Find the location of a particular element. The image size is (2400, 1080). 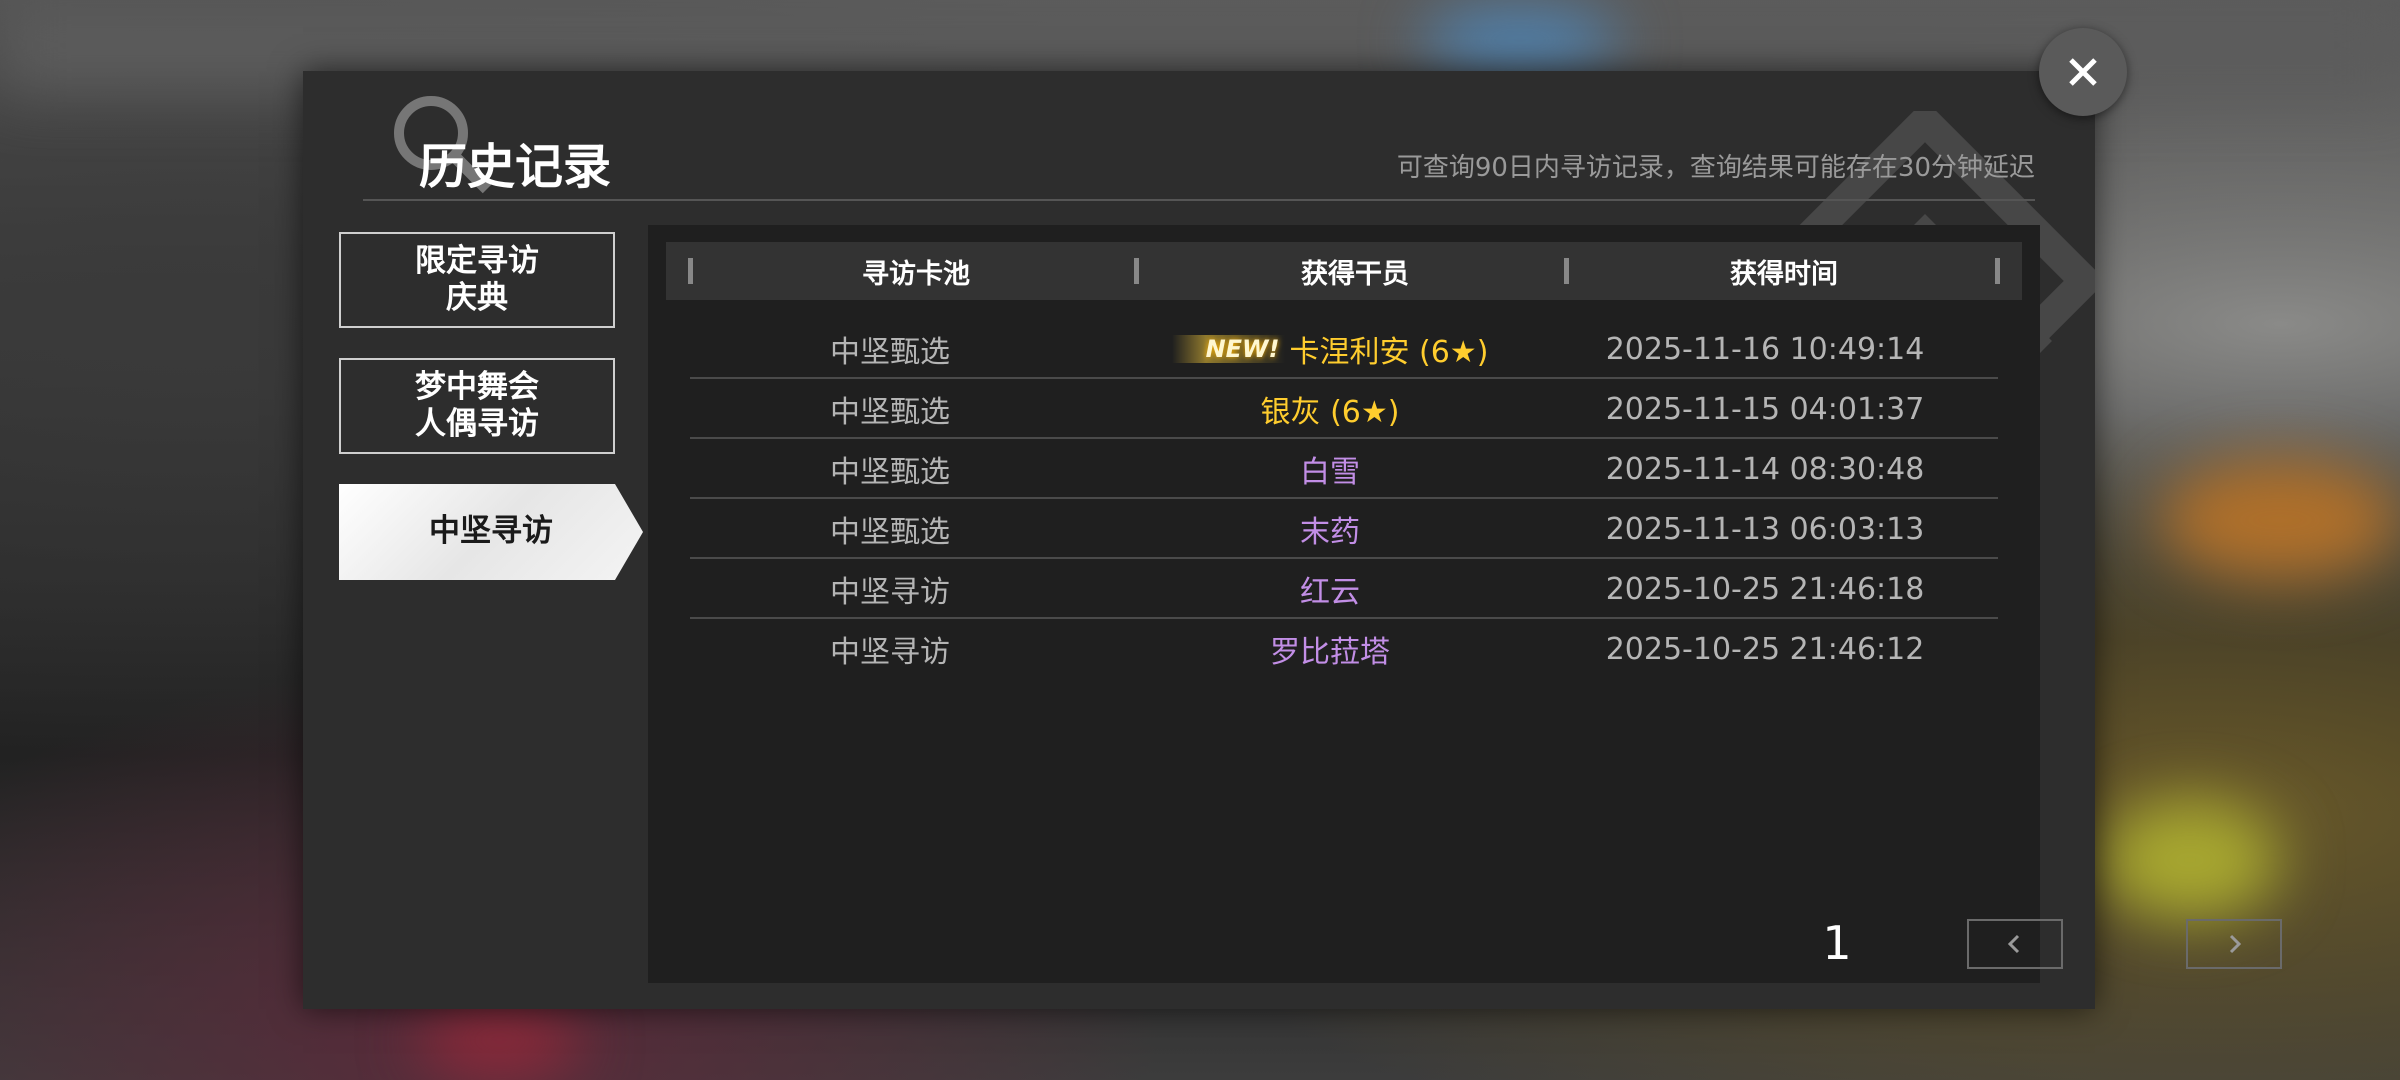

operator-name: 白雪 is located at coordinates (1330, 472).